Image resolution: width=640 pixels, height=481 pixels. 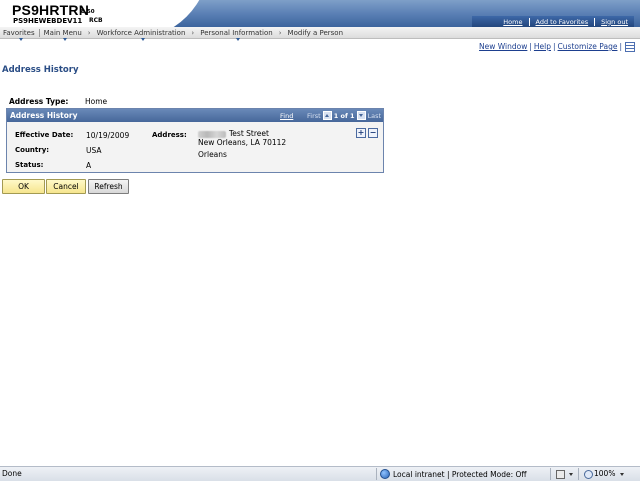 What do you see at coordinates (48, 21) in the screenshot?
I see `database-name: PS9HEWEBDEV11` at bounding box center [48, 21].